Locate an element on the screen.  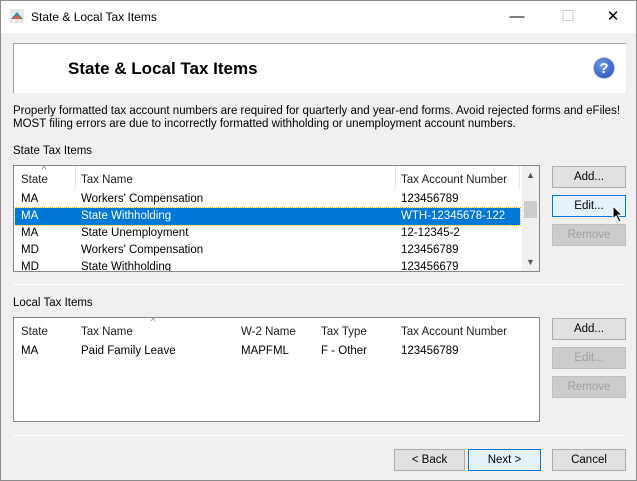
table-cell: 12-12345-2 is located at coordinates (430, 233).